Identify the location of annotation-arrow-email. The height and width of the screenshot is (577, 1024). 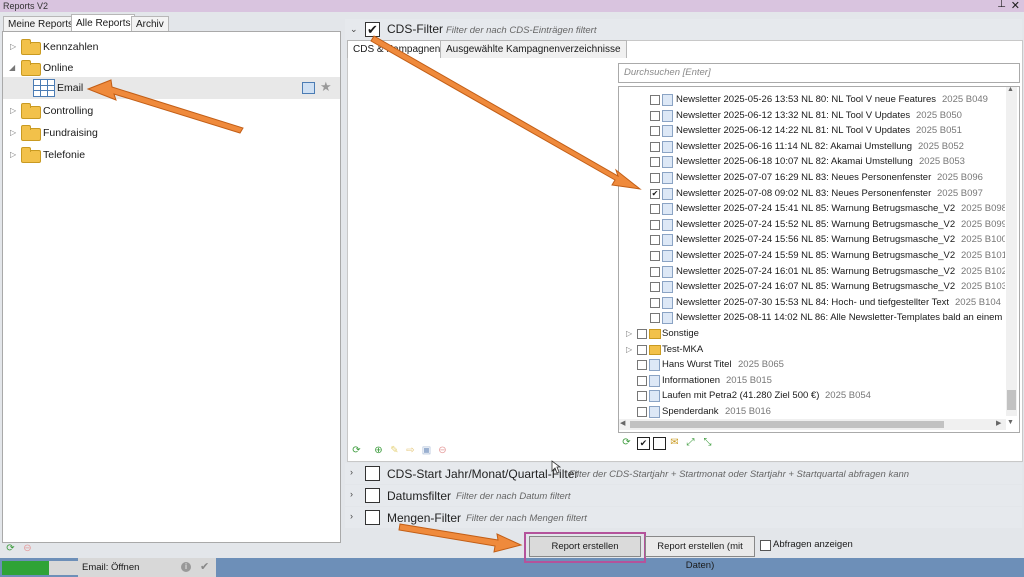
(165, 106).